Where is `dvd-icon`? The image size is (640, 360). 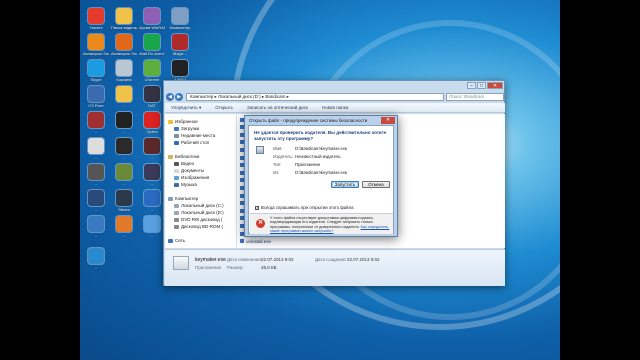 dvd-icon is located at coordinates (176, 219).